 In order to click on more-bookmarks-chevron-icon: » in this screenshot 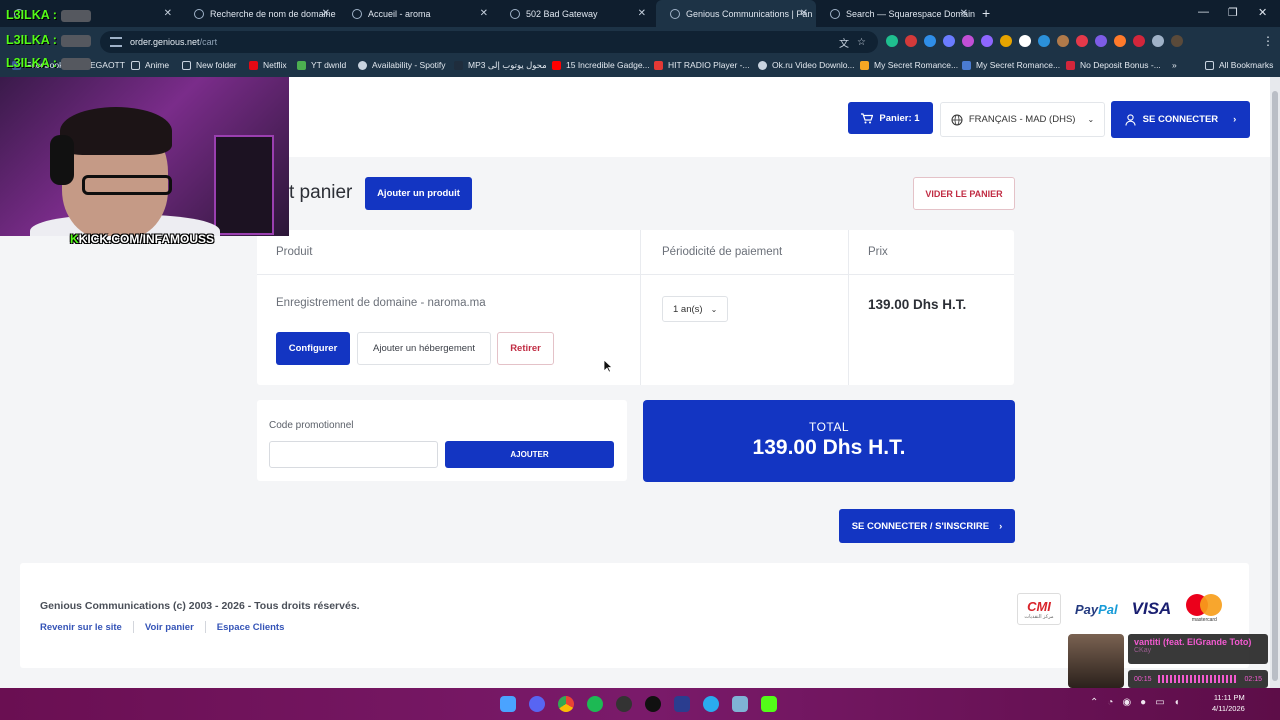, I will do `click(1174, 65)`.